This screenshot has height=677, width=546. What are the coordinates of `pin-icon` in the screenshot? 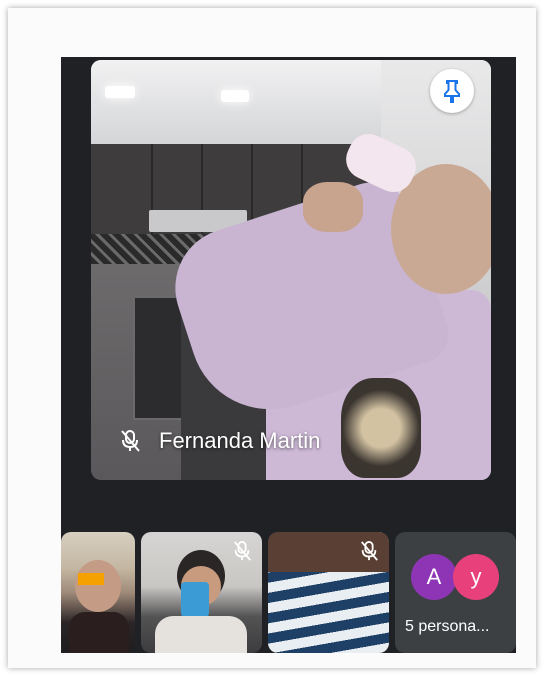 It's located at (452, 91).